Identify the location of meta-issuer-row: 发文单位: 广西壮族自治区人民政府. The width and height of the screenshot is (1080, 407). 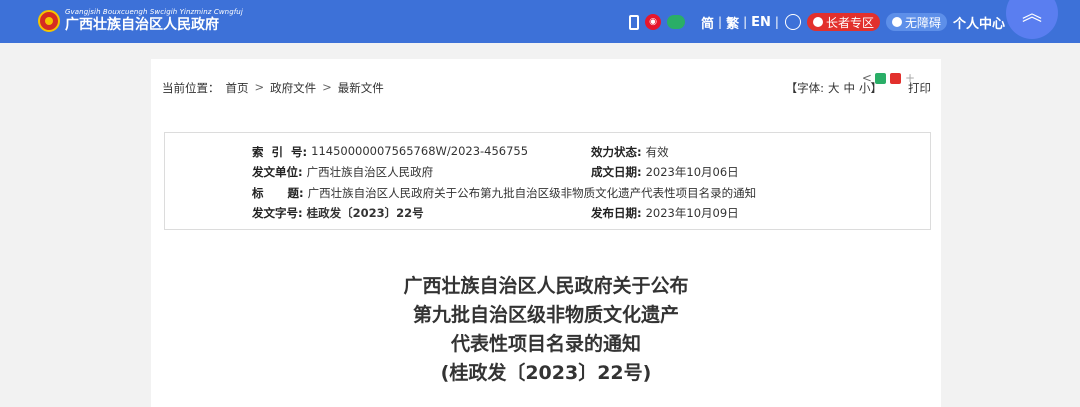
(342, 172).